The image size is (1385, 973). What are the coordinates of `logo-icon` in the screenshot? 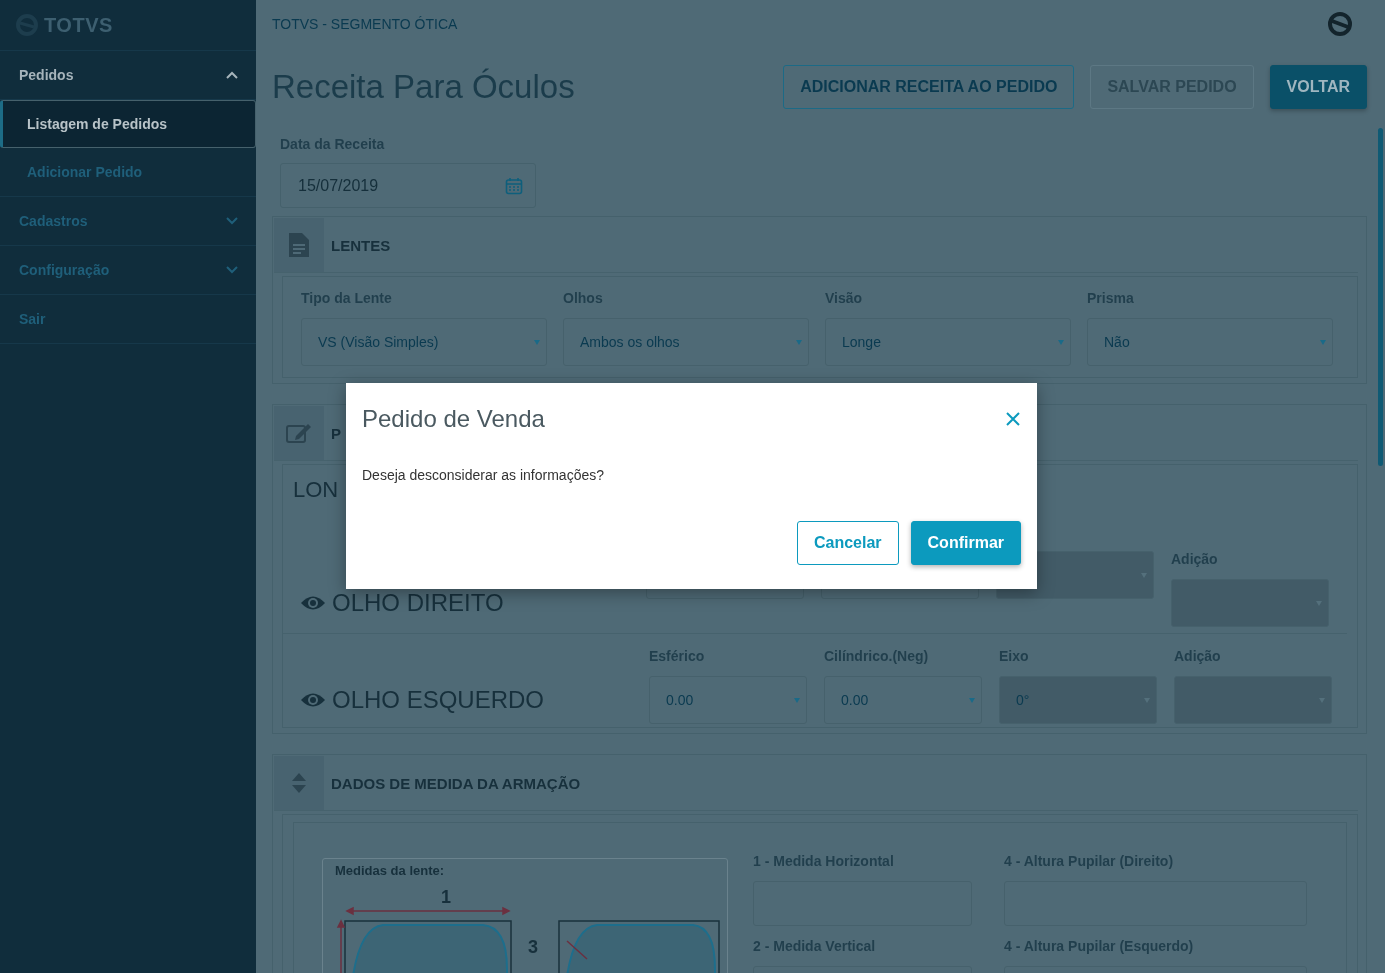 It's located at (1340, 24).